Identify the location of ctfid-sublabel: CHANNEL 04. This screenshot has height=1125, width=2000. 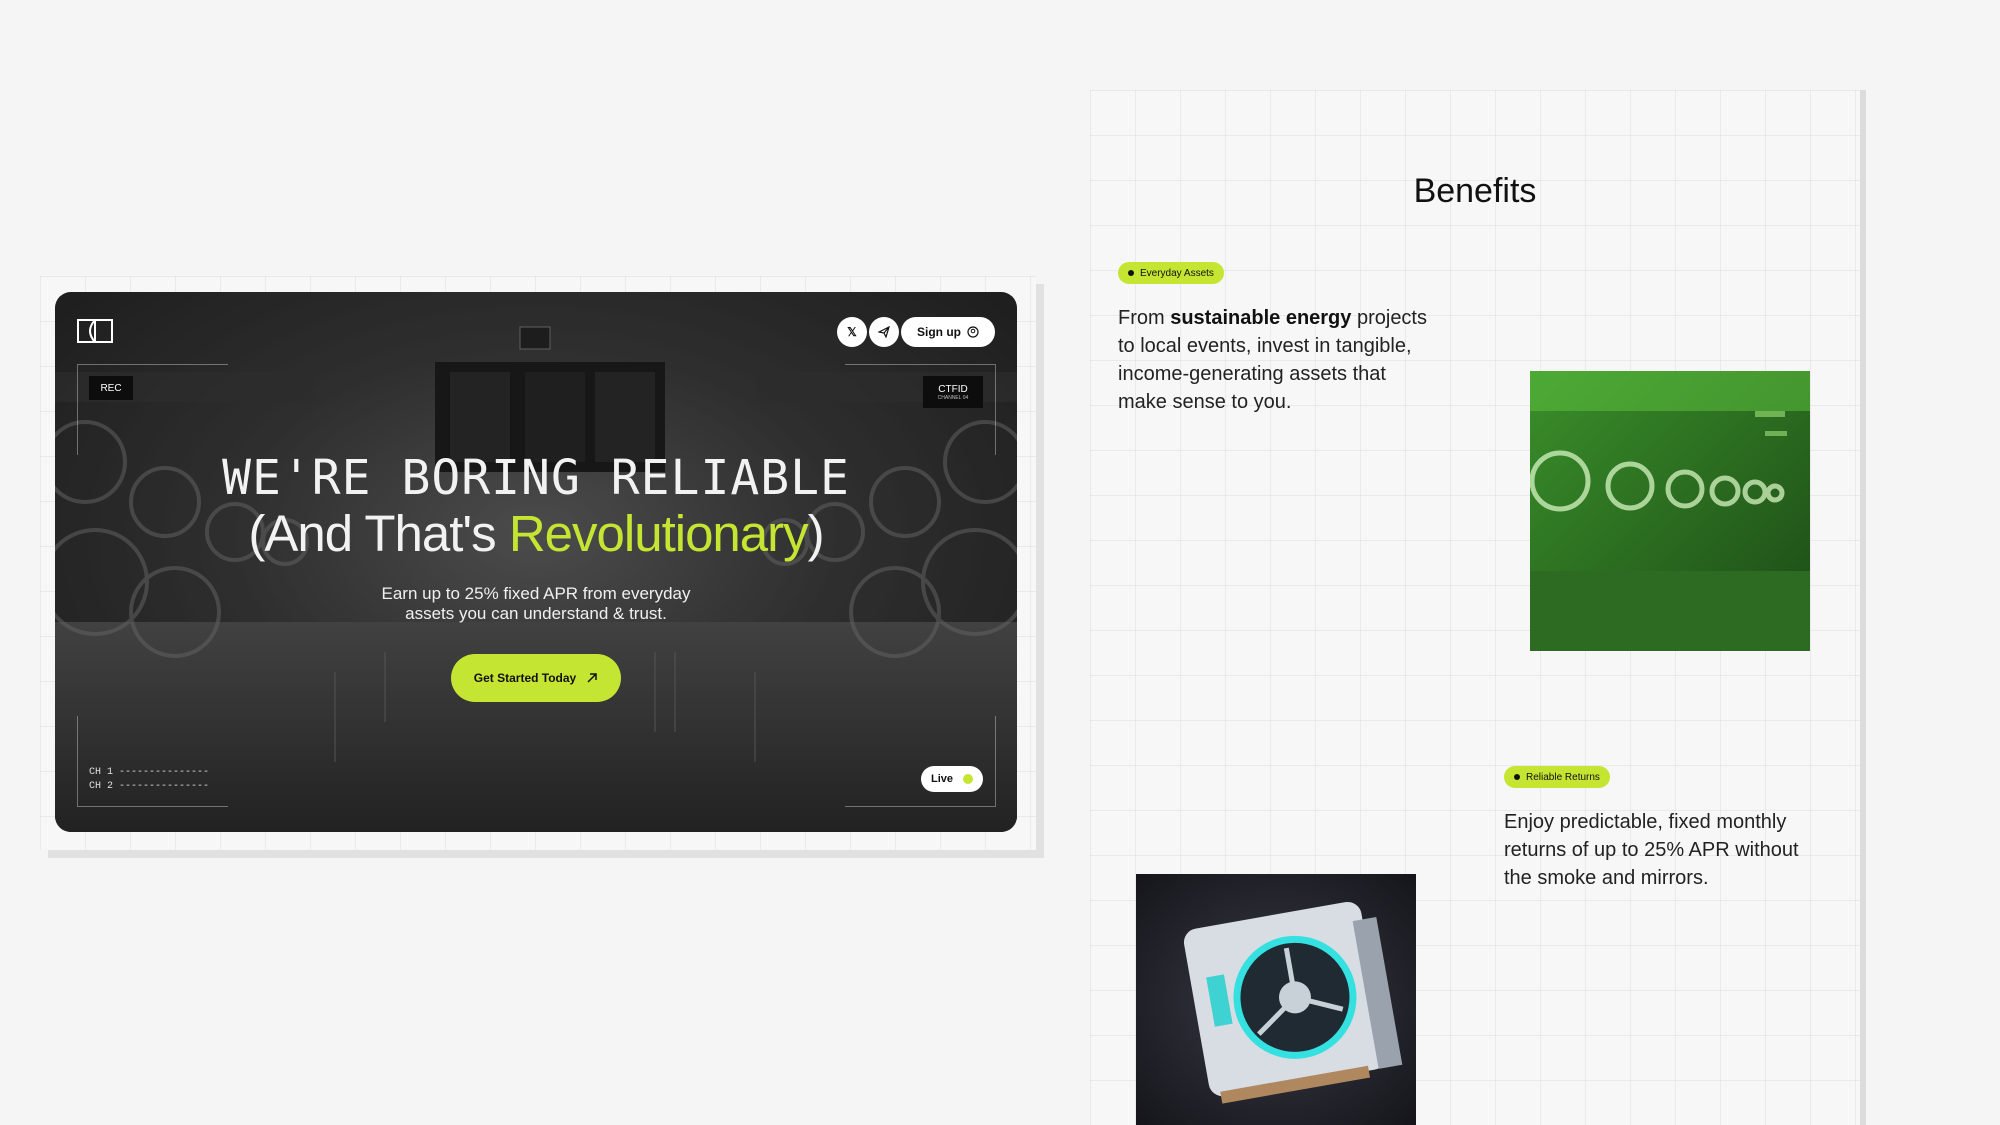
(953, 397).